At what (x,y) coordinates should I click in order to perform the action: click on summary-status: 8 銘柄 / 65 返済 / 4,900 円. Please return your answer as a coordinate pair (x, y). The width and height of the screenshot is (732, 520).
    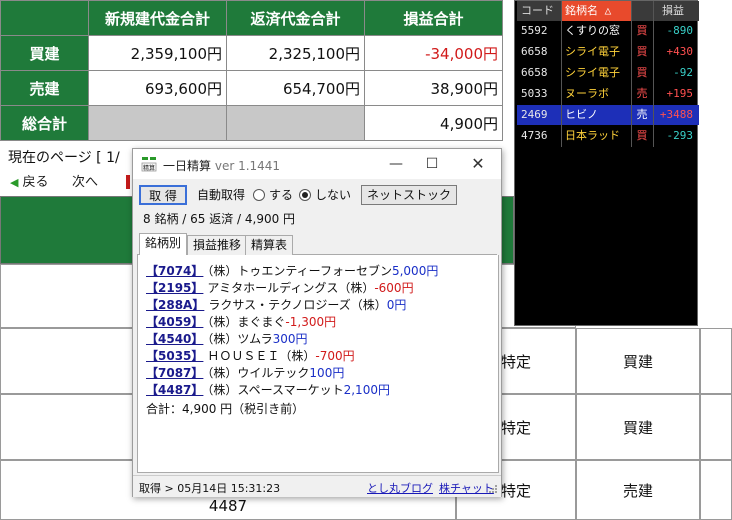
    Looking at the image, I should click on (219, 219).